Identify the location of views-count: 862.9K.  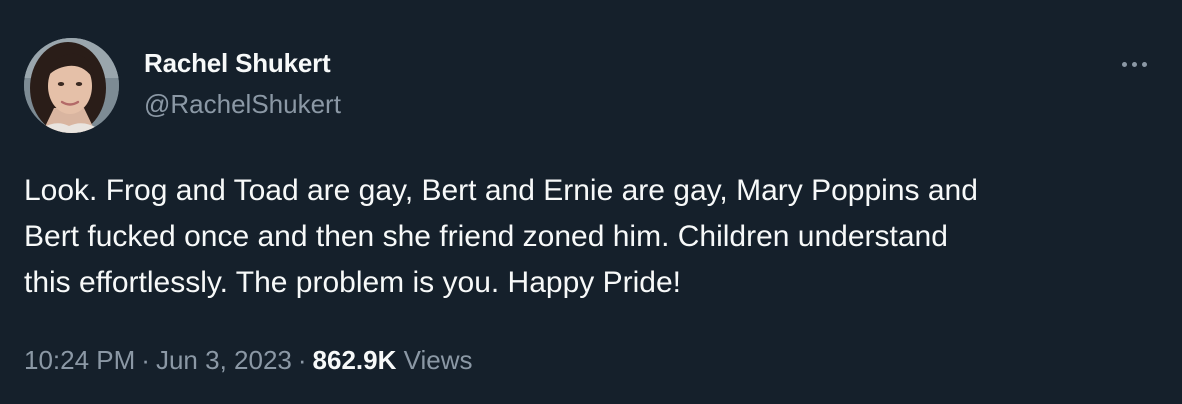
(354, 360).